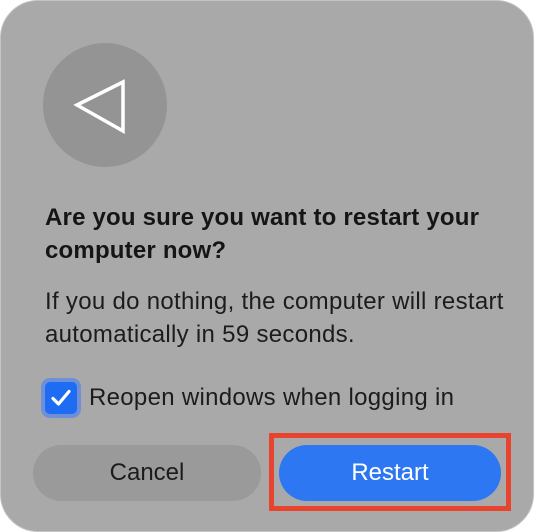 This screenshot has width=534, height=532. Describe the element at coordinates (390, 473) in the screenshot. I see `restart-button: Restart` at that location.